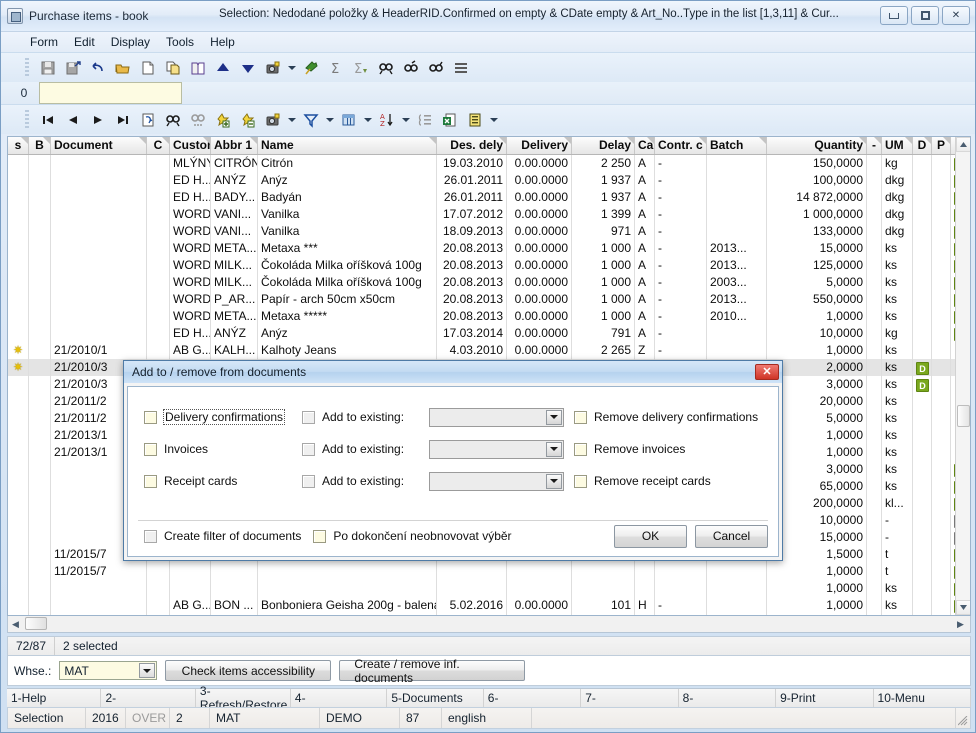 This screenshot has width=976, height=733. I want to click on warehouse-select: MAT, so click(108, 670).